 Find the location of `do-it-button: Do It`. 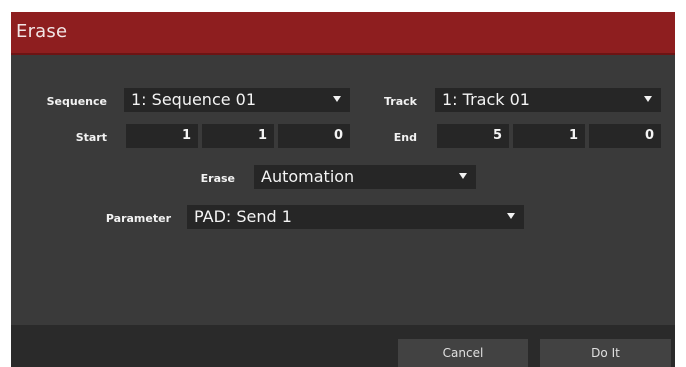

do-it-button: Do It is located at coordinates (605, 353).